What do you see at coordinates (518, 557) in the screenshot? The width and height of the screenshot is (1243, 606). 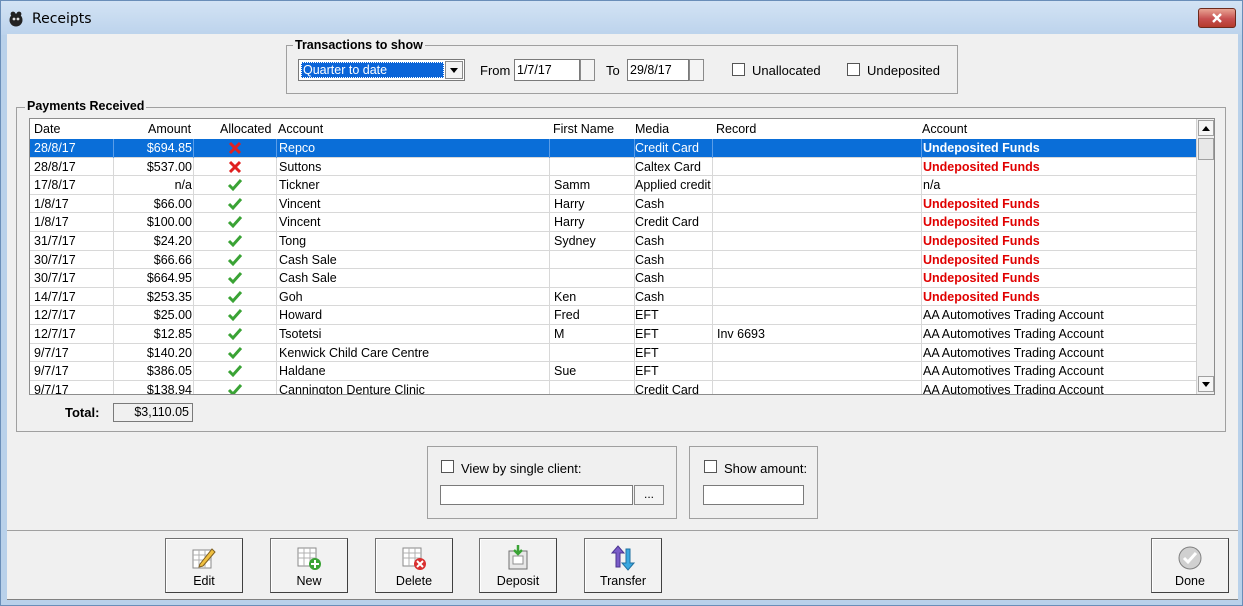 I see `deposit-icon` at bounding box center [518, 557].